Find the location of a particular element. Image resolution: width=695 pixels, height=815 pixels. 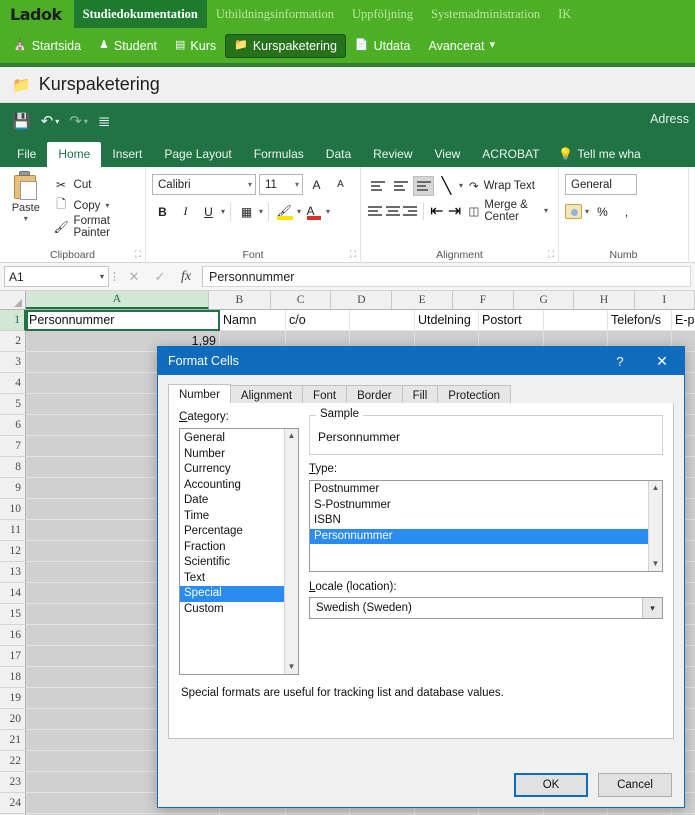

category-item: Time is located at coordinates (232, 517).